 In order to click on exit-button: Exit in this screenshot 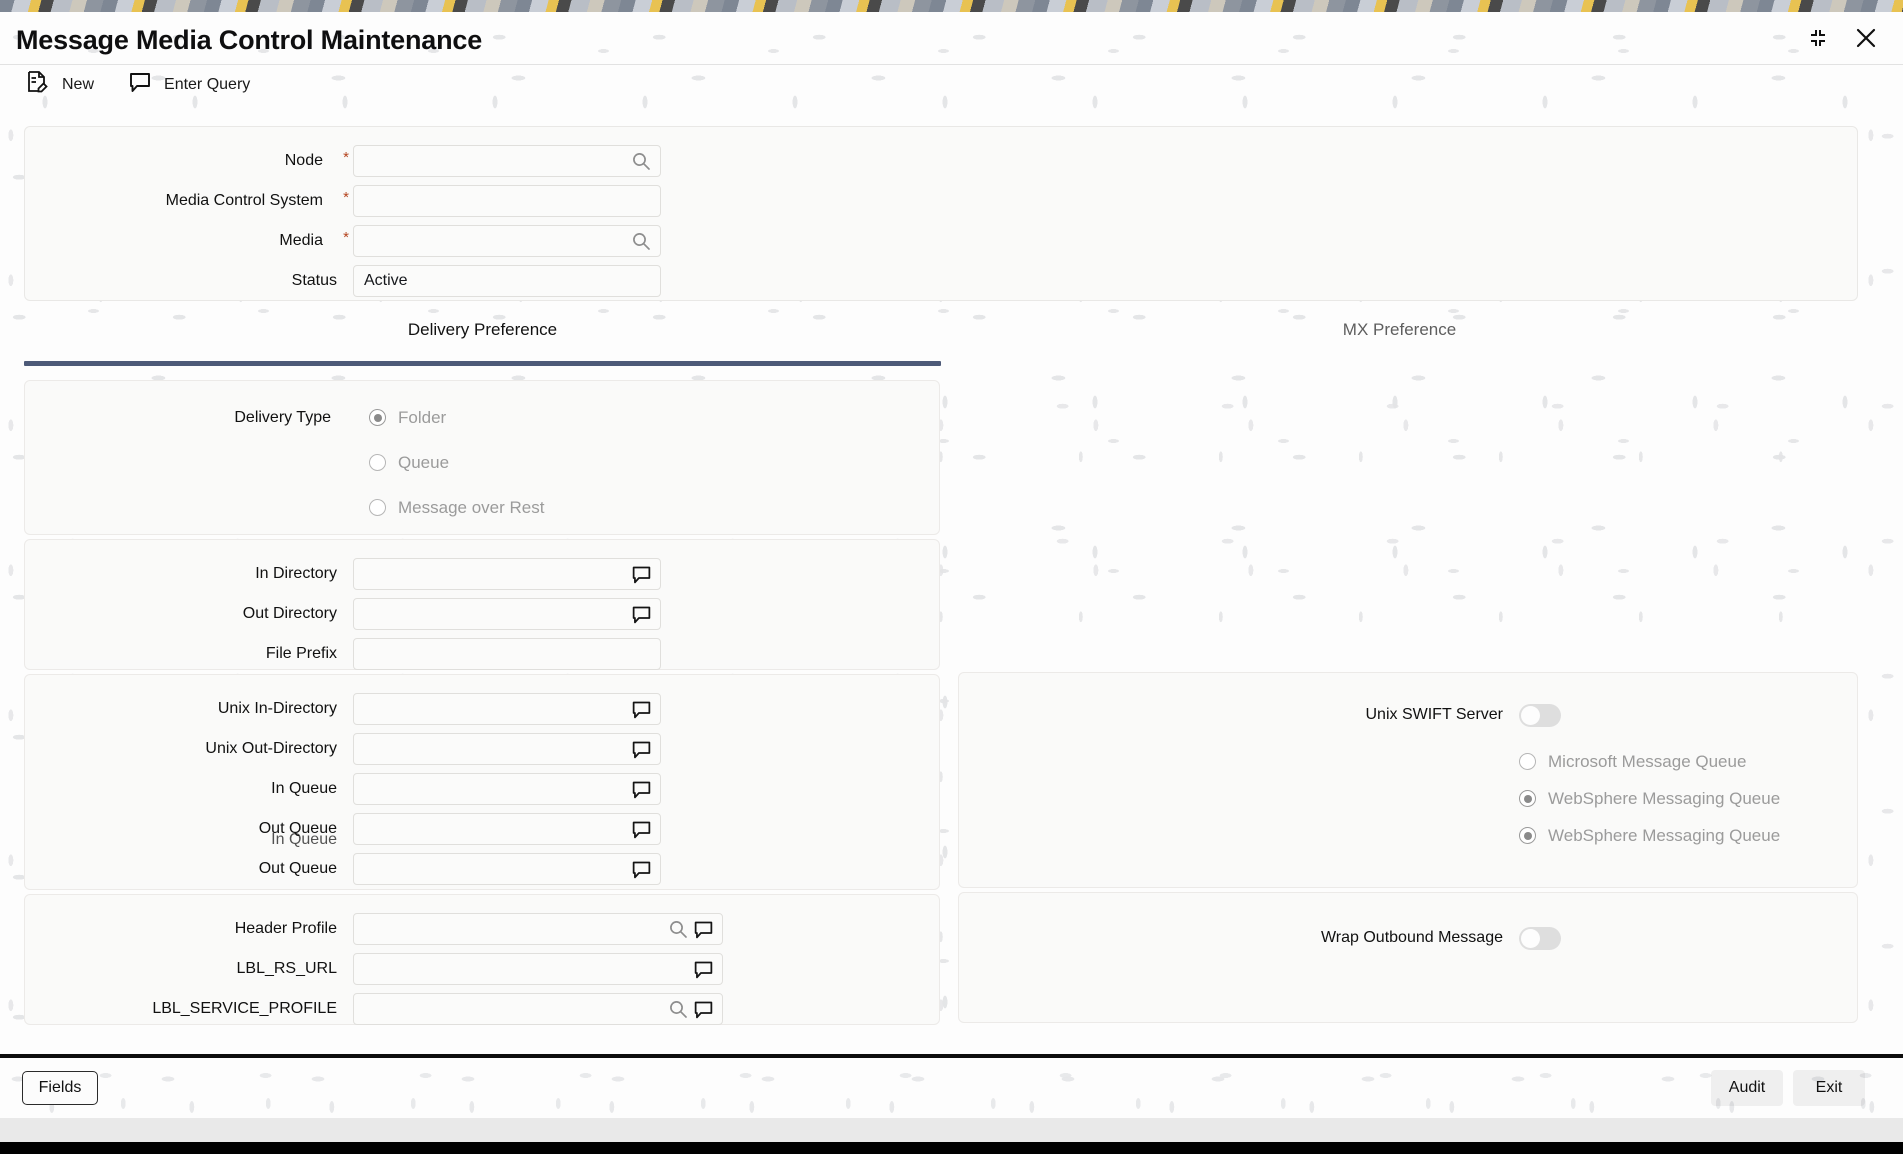, I will do `click(1829, 1088)`.